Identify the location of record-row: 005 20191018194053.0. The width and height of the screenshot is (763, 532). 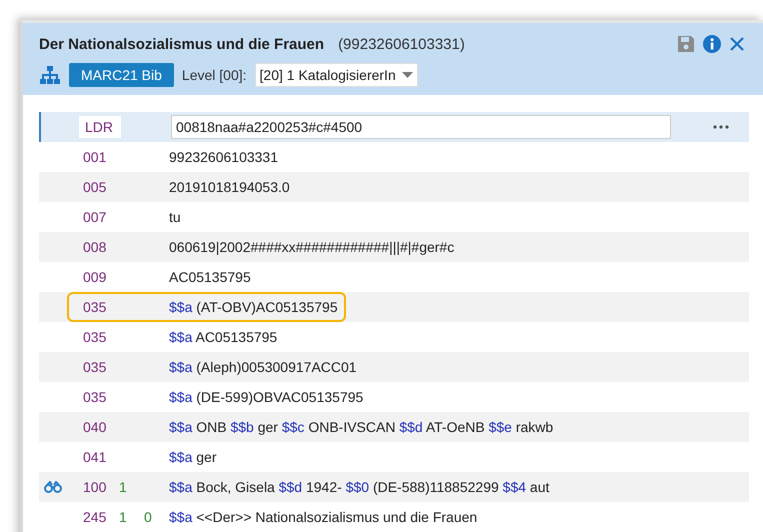
(394, 187).